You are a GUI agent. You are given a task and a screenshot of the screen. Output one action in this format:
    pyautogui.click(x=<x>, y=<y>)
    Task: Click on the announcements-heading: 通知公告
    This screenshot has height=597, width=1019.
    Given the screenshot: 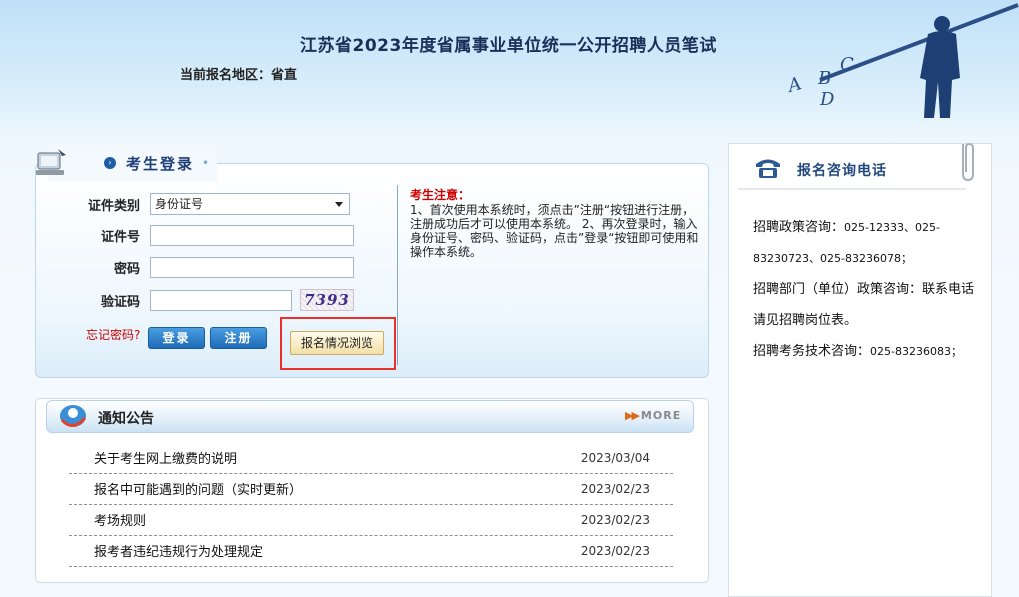 What is the action you would take?
    pyautogui.click(x=126, y=419)
    